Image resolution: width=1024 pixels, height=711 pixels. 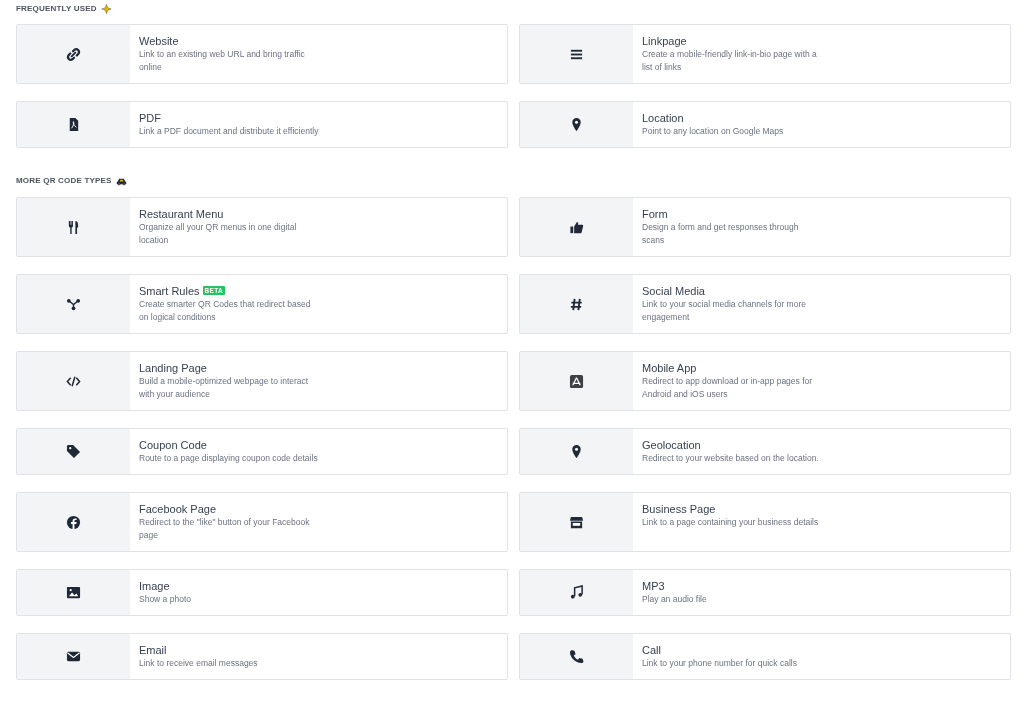 What do you see at coordinates (576, 381) in the screenshot?
I see `app-store-icon` at bounding box center [576, 381].